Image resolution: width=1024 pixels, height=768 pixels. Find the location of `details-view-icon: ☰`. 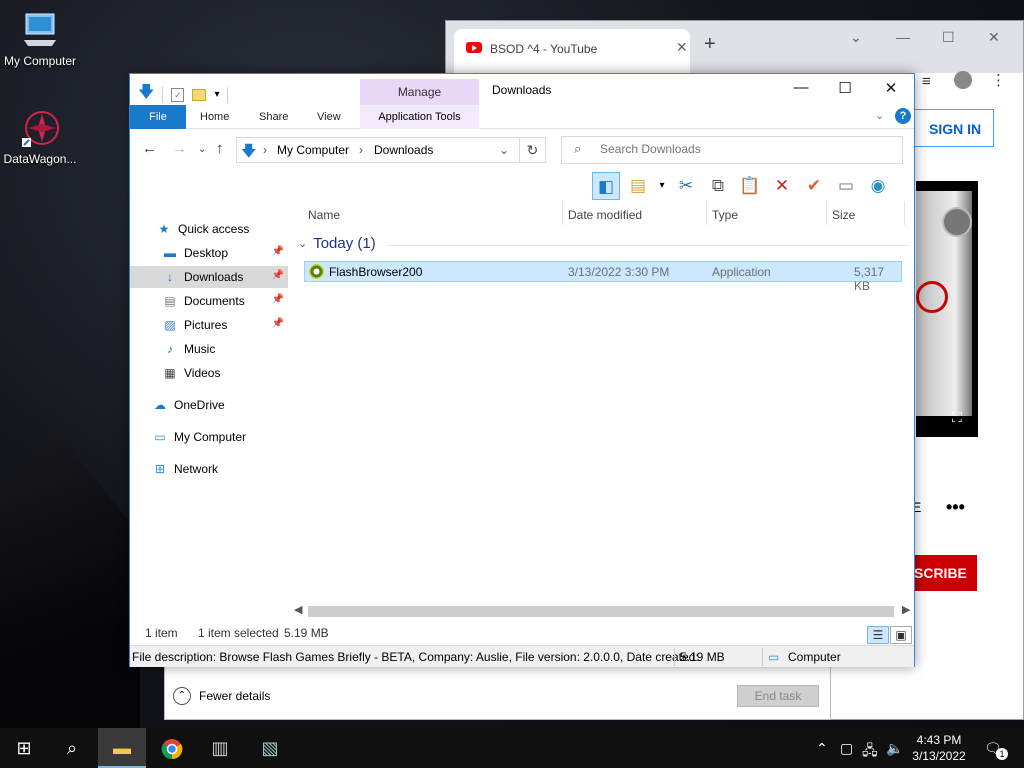

details-view-icon: ☰ is located at coordinates (878, 635).